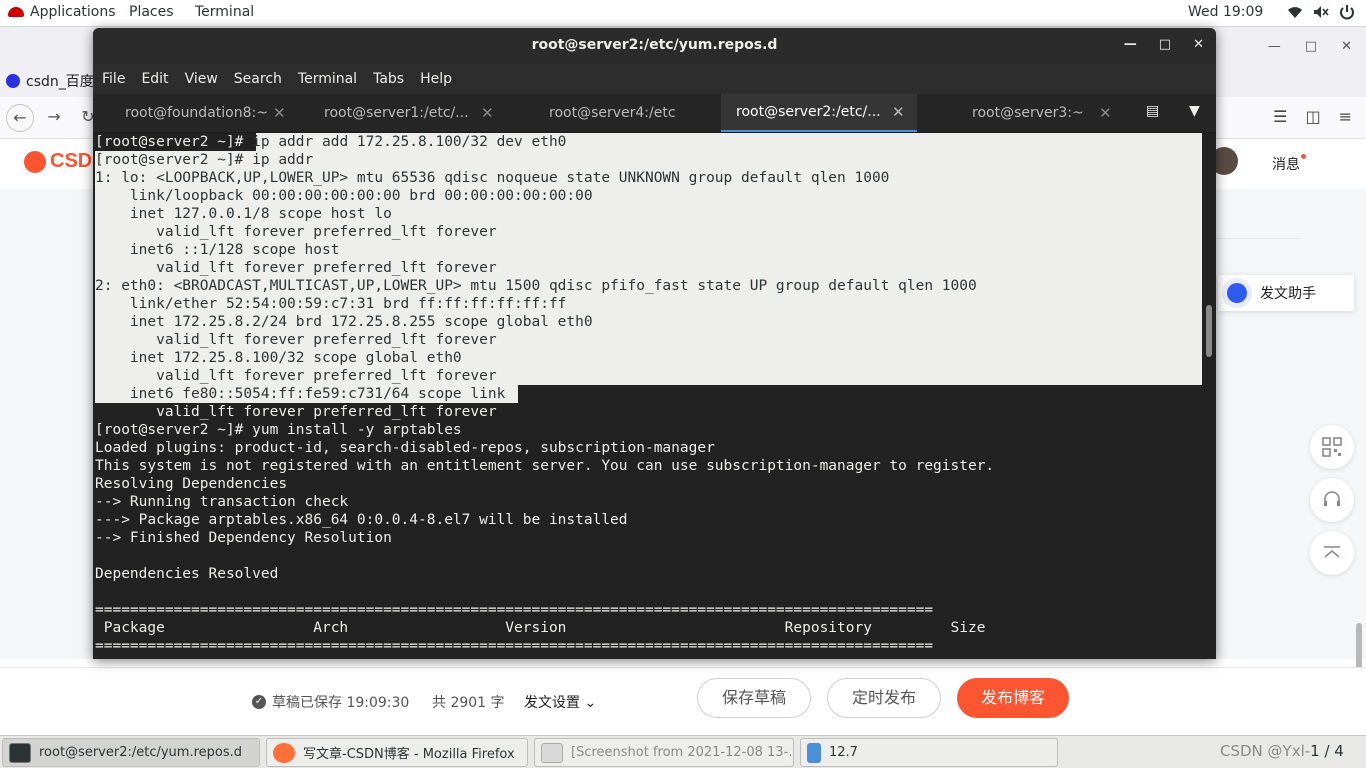 The image size is (1366, 768). Describe the element at coordinates (388, 79) in the screenshot. I see `menu-tabs: Tabs` at that location.